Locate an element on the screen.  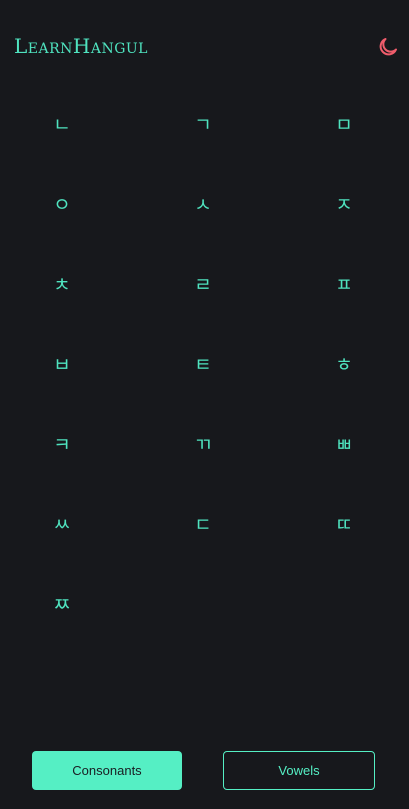
consonant-card: ㄲ is located at coordinates (203, 445).